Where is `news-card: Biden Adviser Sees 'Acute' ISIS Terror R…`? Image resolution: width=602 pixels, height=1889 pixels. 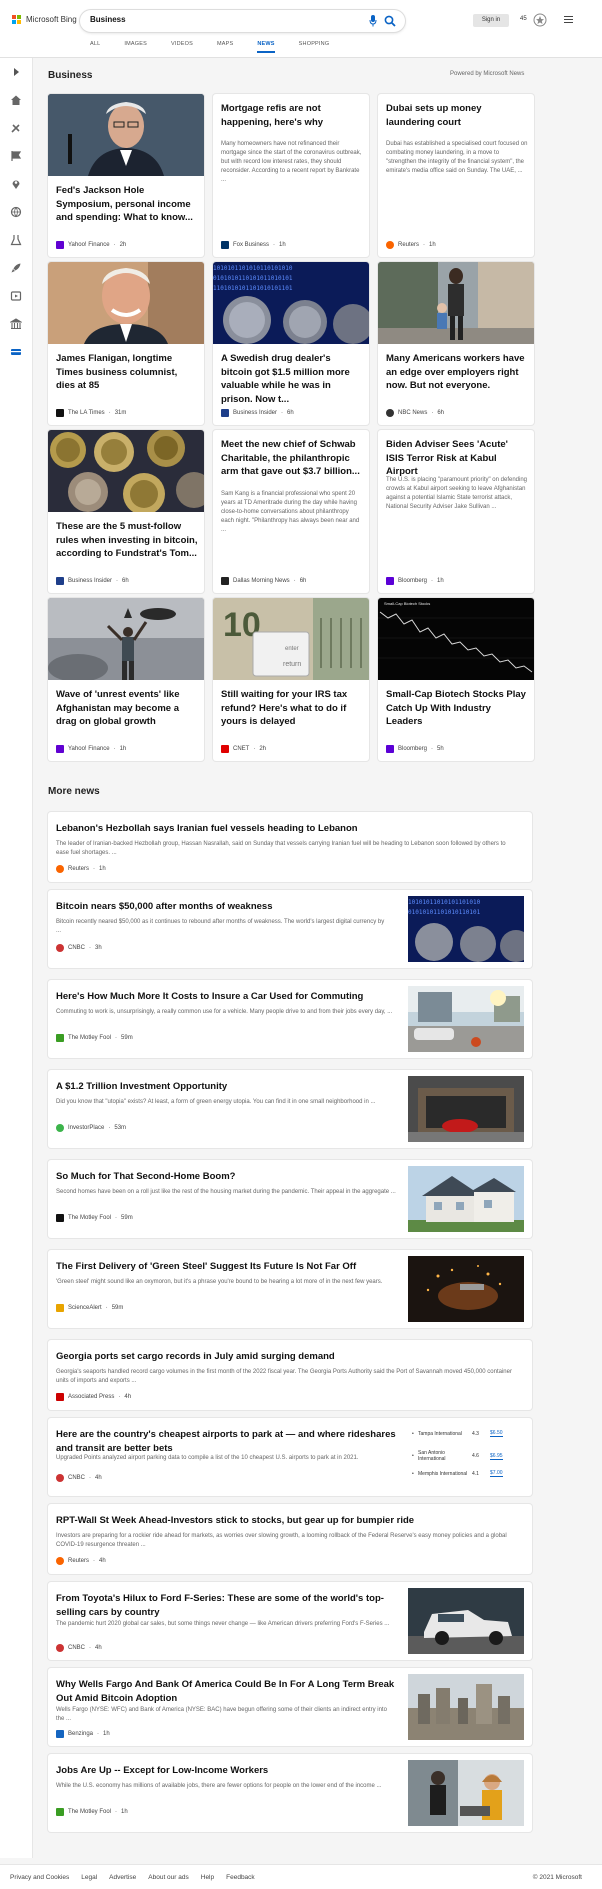 news-card: Biden Adviser Sees 'Acute' ISIS Terror R… is located at coordinates (456, 511).